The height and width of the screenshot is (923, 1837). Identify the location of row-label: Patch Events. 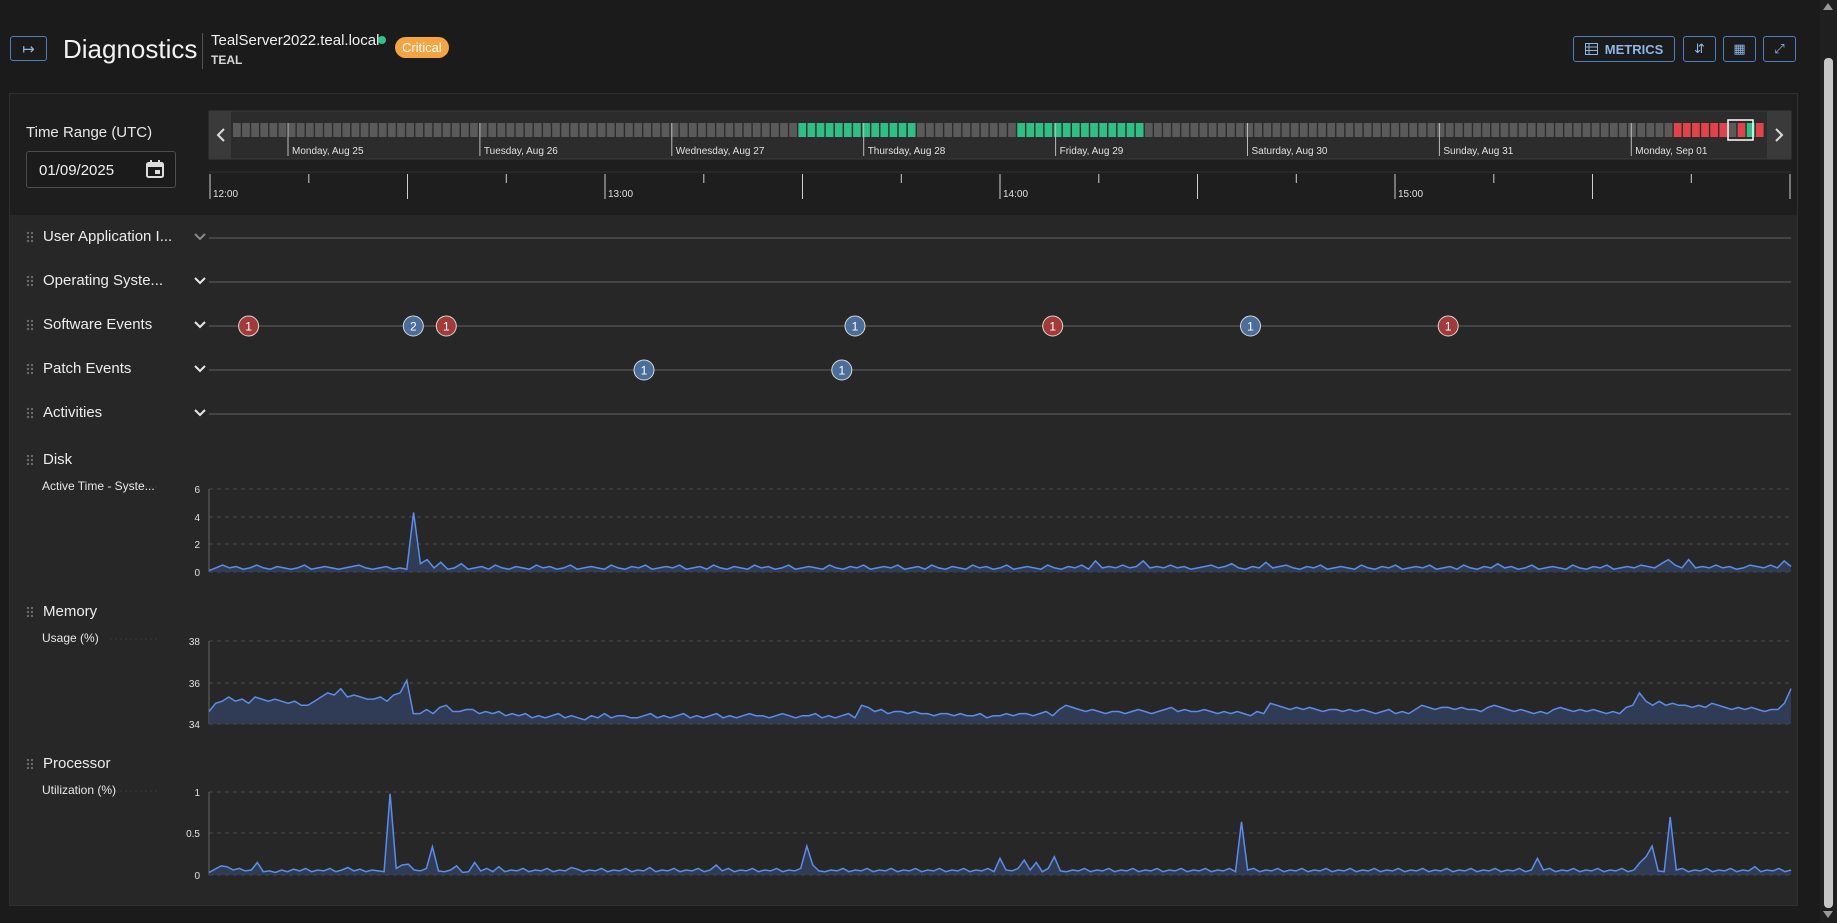
(87, 368).